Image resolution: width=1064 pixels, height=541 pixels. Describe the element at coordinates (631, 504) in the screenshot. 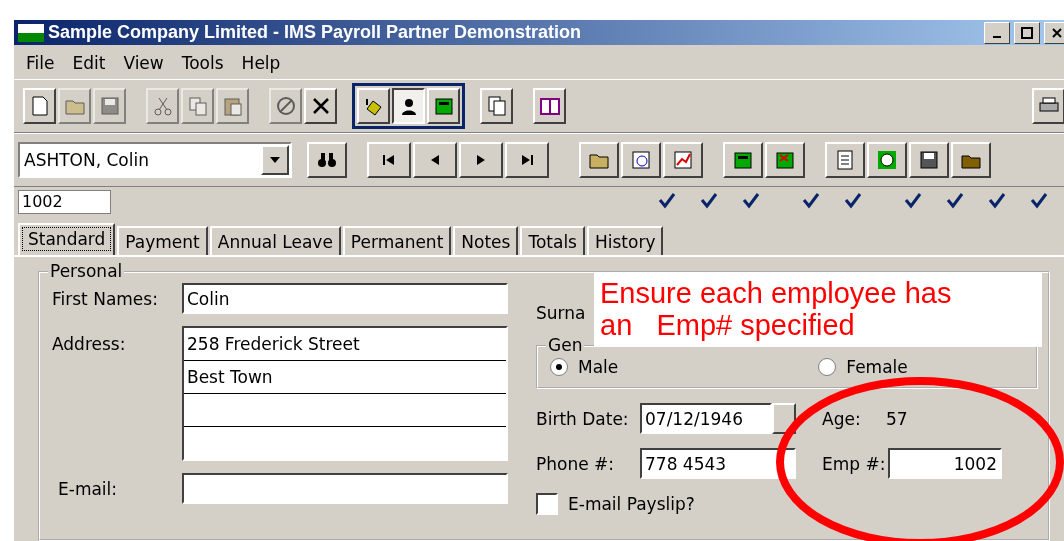

I see `checkbox-label: E-mail Payslip?` at that location.